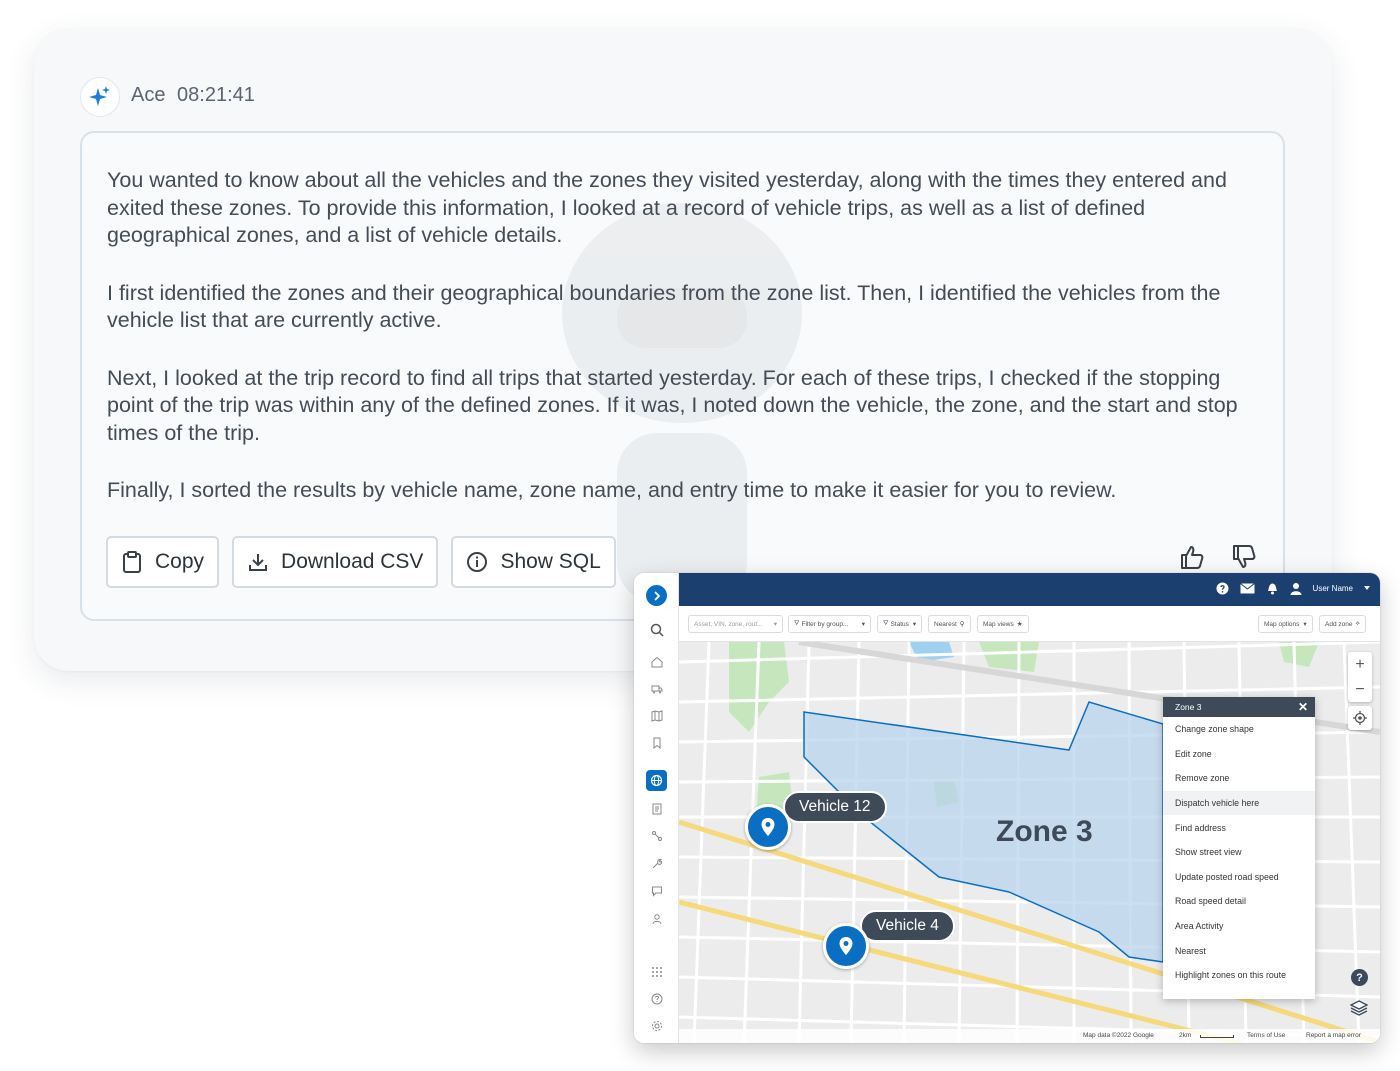 The height and width of the screenshot is (1071, 1400). I want to click on route-icon, so click(656, 835).